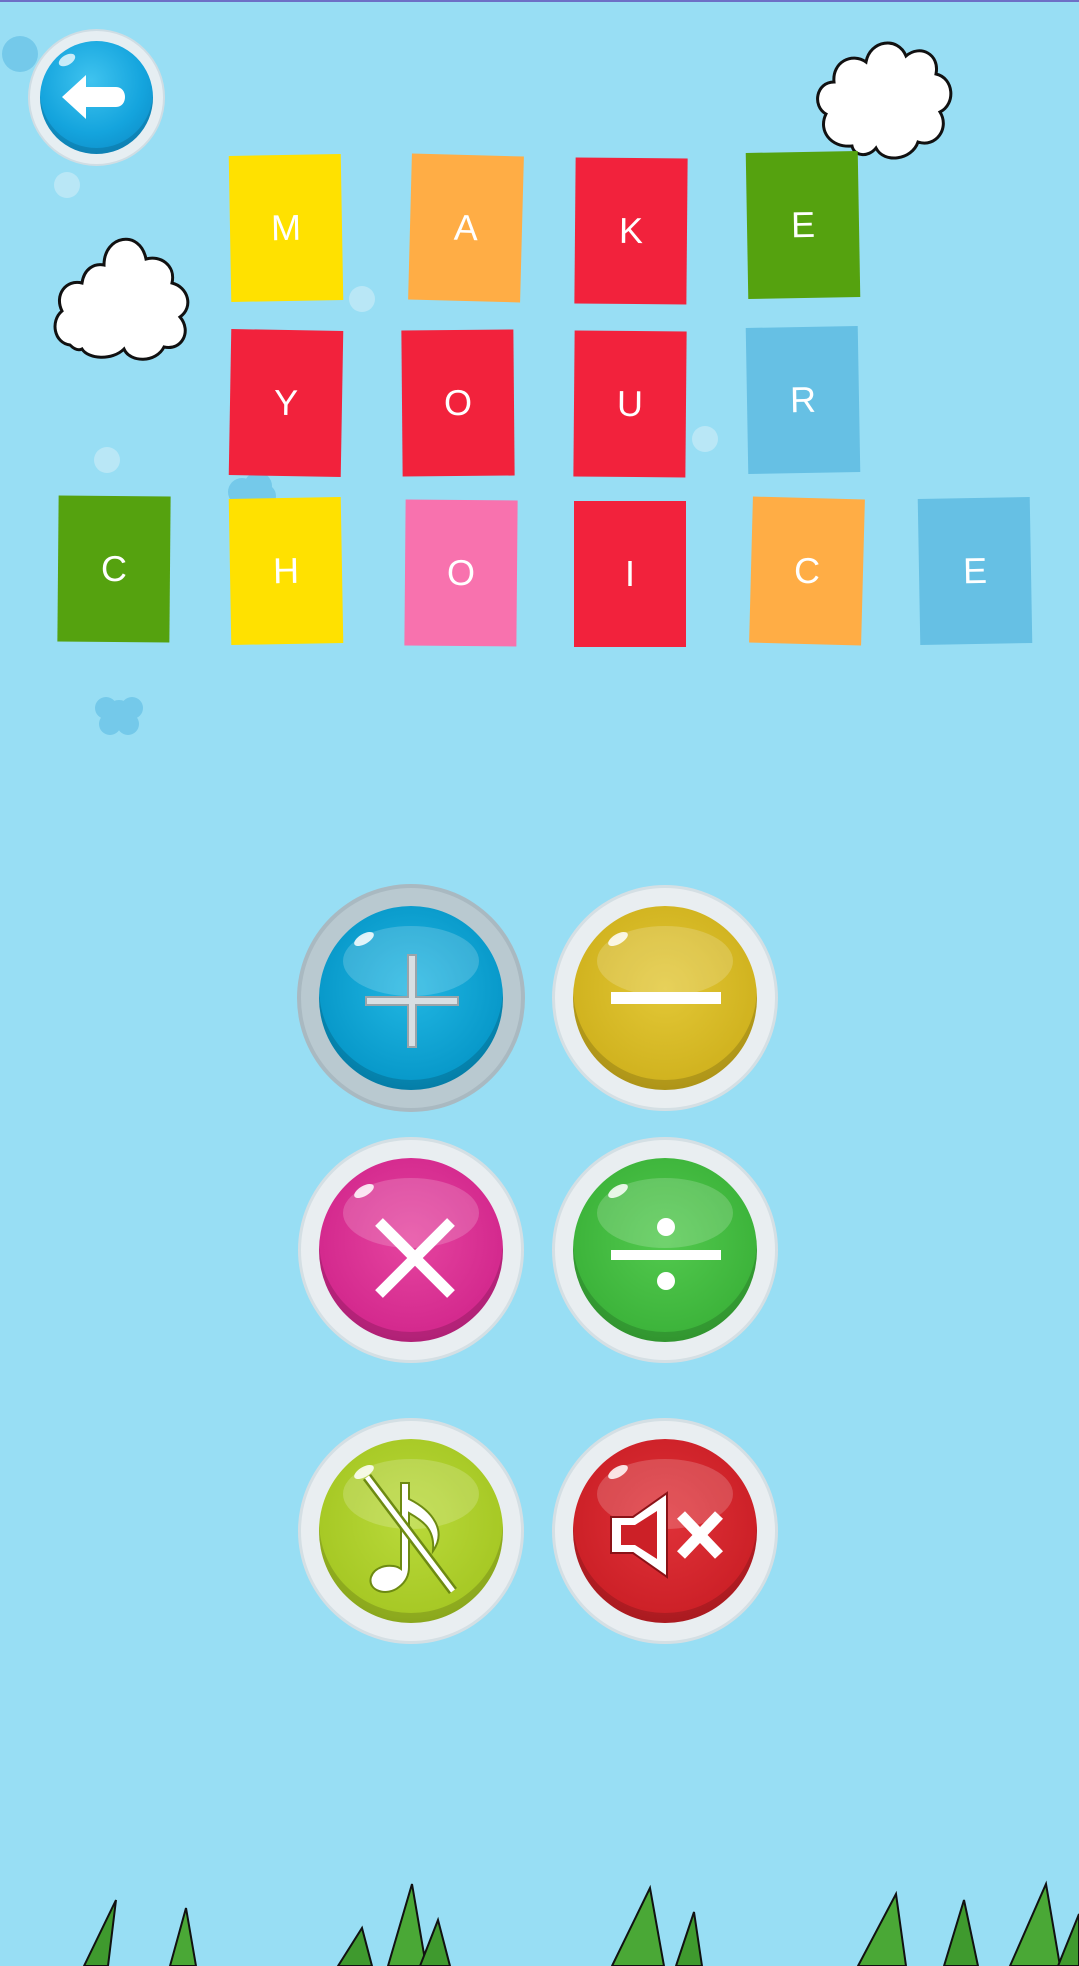  I want to click on flower-decoration, so click(119, 716).